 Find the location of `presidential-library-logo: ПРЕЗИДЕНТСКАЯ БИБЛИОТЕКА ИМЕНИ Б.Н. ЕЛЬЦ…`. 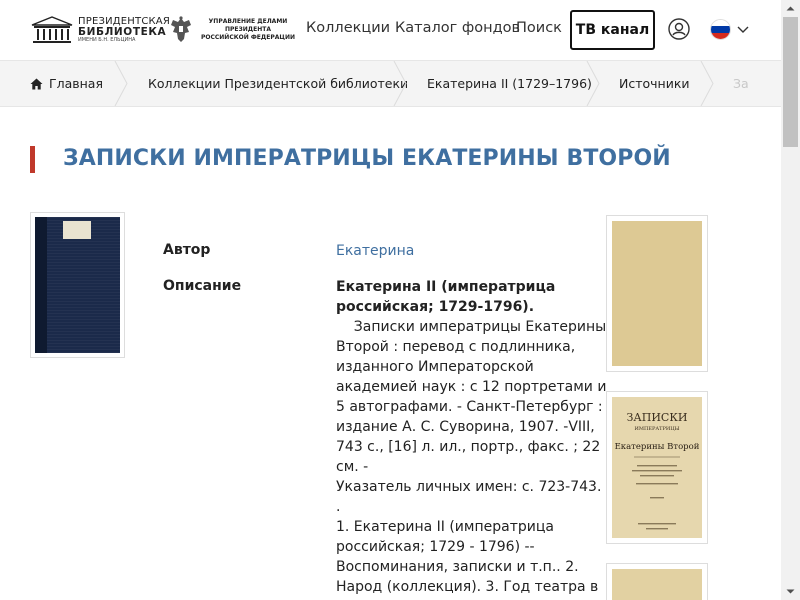

presidential-library-logo: ПРЕЗИДЕНТСКАЯ БИБЛИОТЕКА ИМЕНИ Б.Н. ЕЛЬЦ… is located at coordinates (100, 30).